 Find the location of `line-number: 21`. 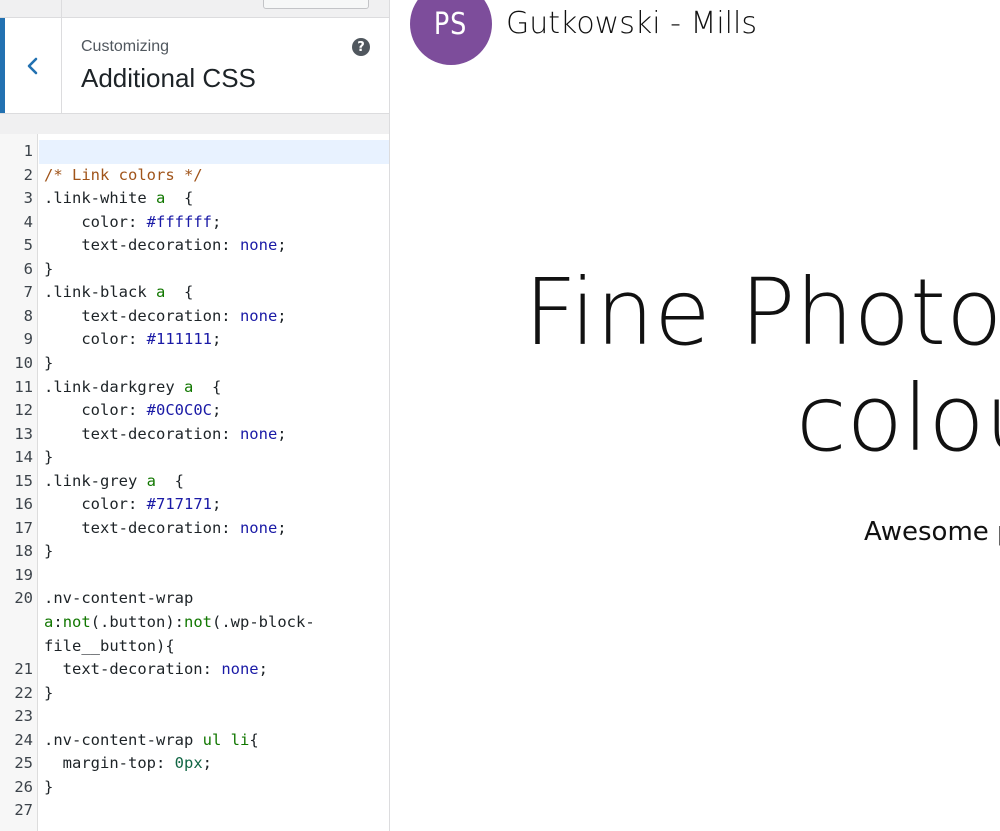

line-number: 21 is located at coordinates (23, 669).